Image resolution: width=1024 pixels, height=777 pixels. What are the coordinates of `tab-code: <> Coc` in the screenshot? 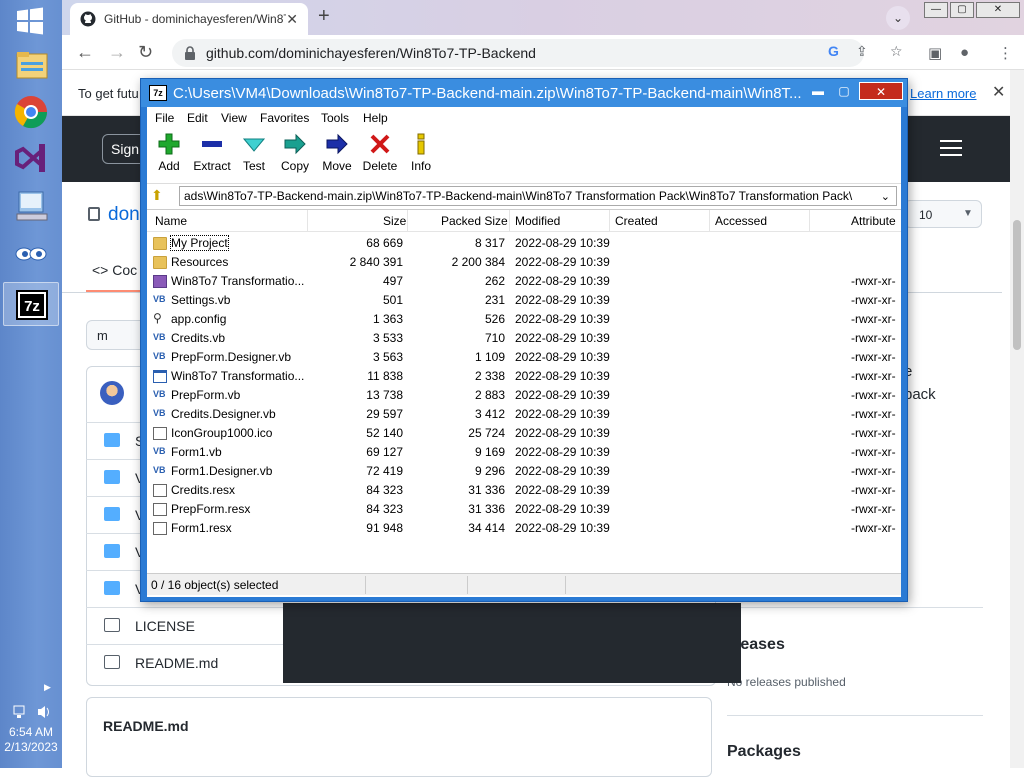 It's located at (114, 270).